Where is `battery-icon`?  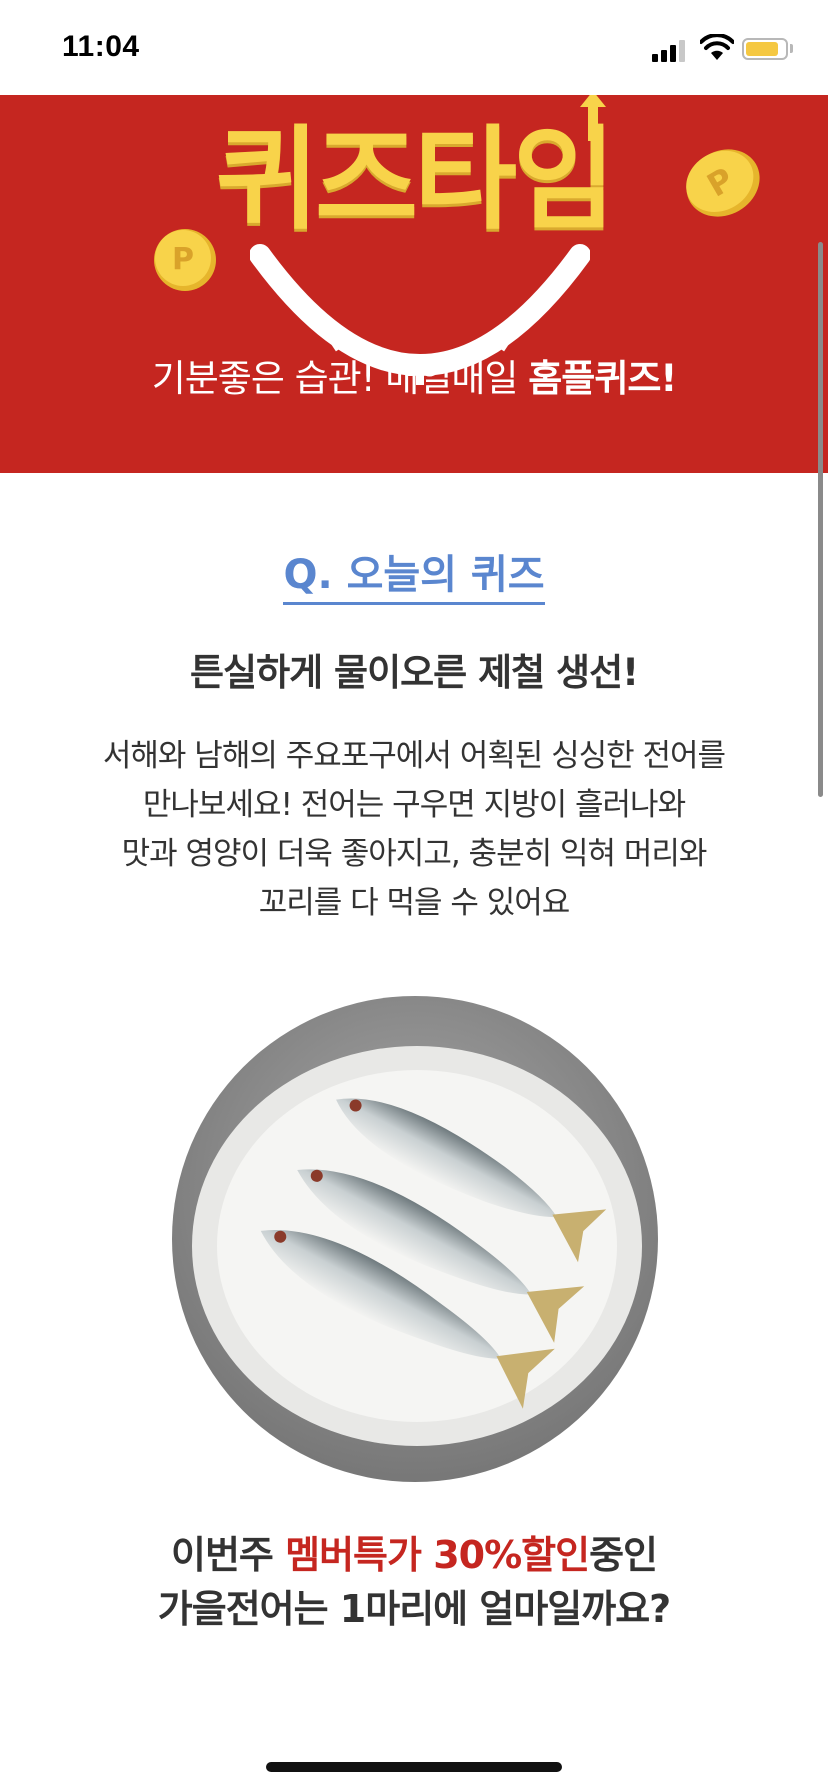 battery-icon is located at coordinates (765, 49).